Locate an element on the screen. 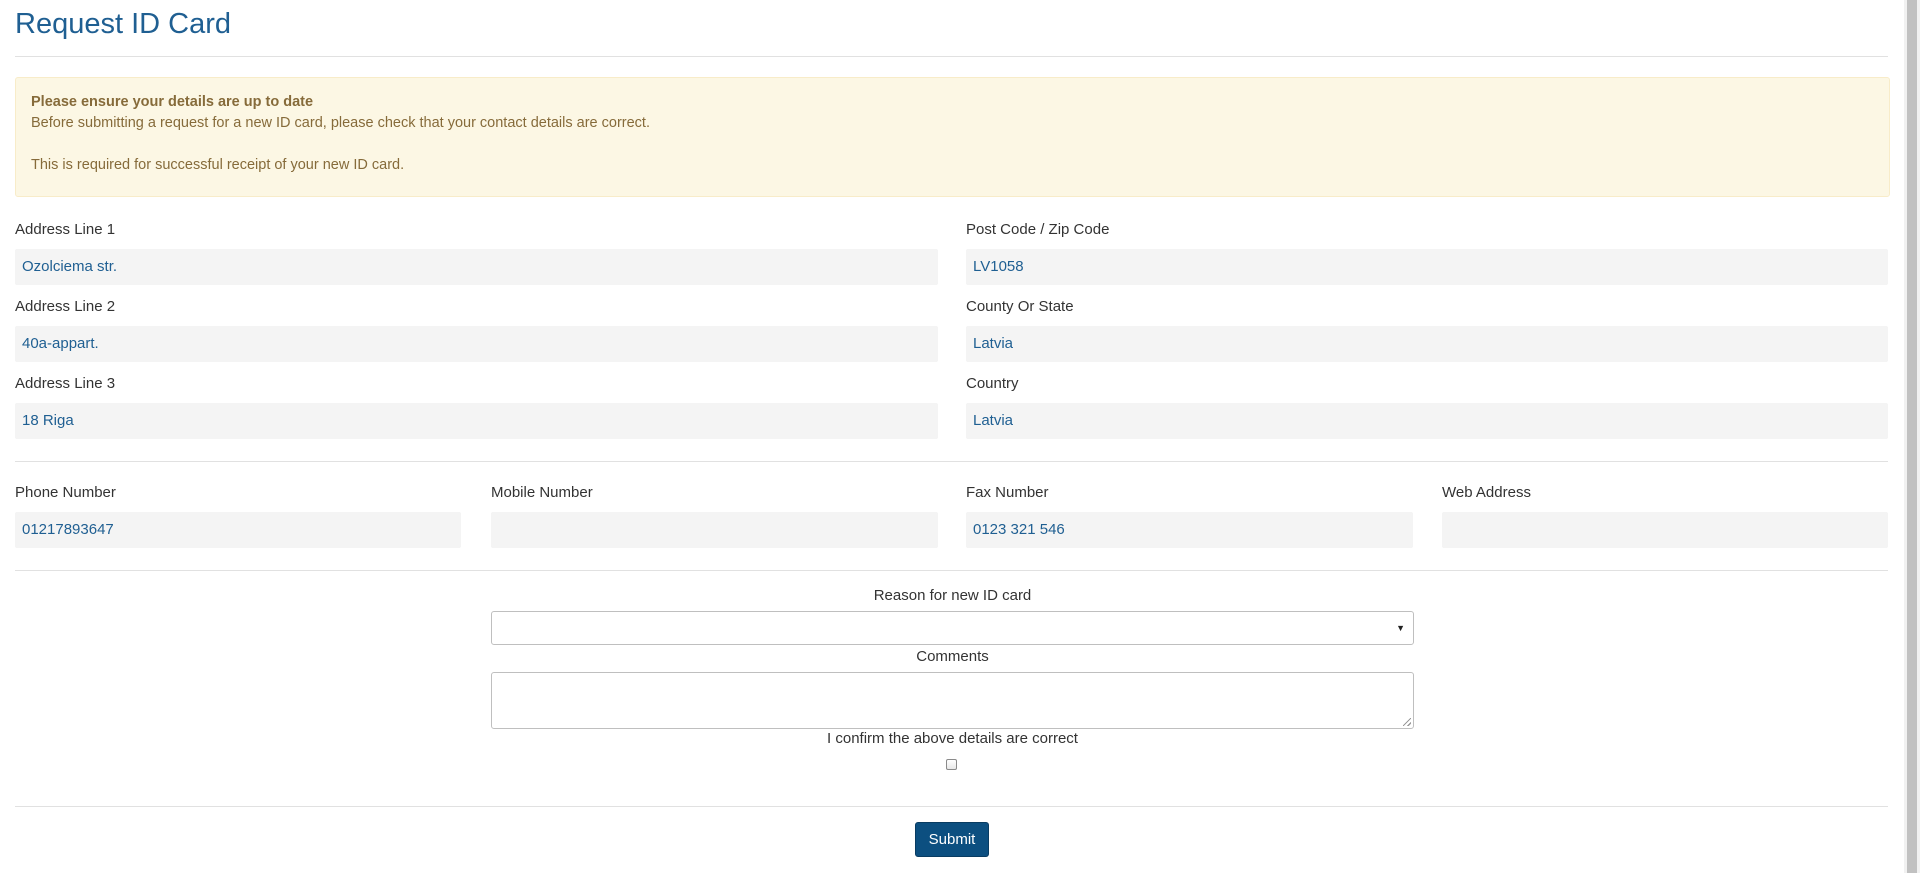 The image size is (1920, 873). country-label: Country is located at coordinates (992, 383).